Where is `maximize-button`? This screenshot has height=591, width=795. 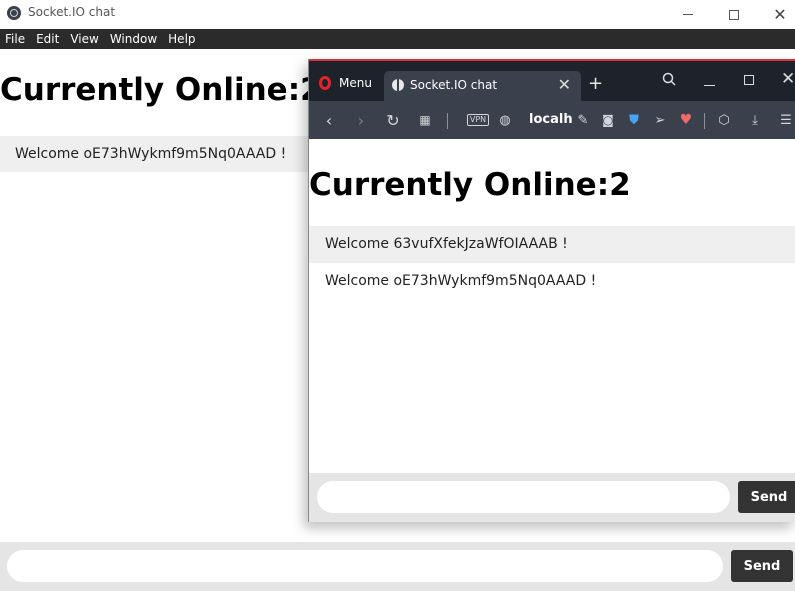
maximize-button is located at coordinates (734, 14).